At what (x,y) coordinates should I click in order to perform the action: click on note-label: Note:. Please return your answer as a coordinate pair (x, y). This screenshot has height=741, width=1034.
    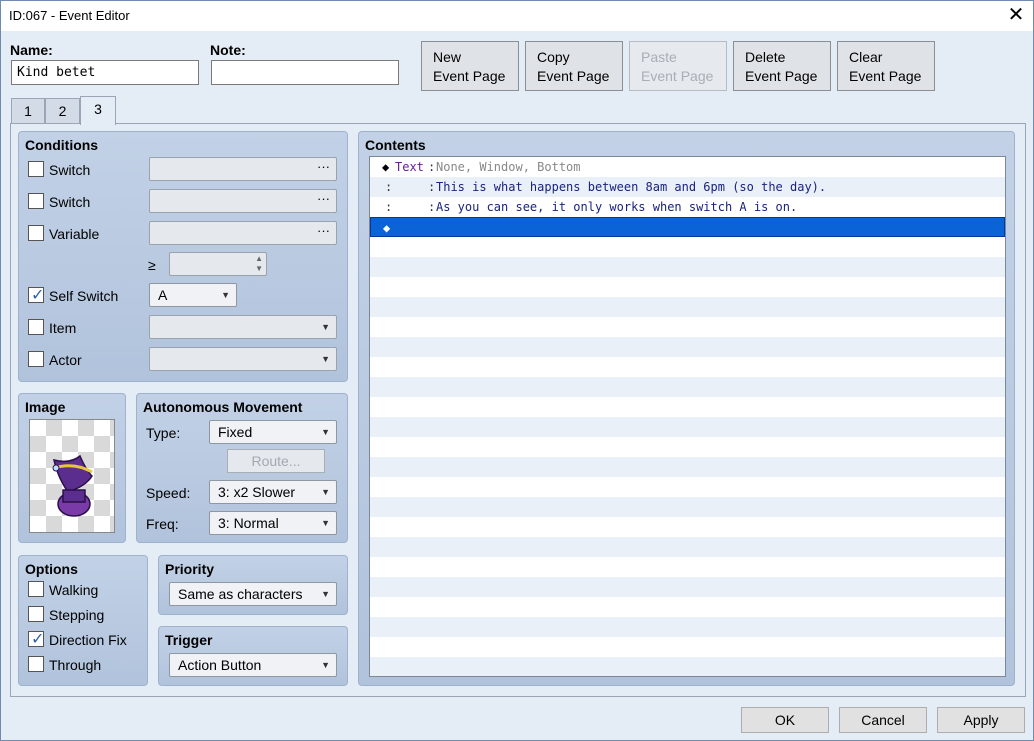
    Looking at the image, I should click on (228, 50).